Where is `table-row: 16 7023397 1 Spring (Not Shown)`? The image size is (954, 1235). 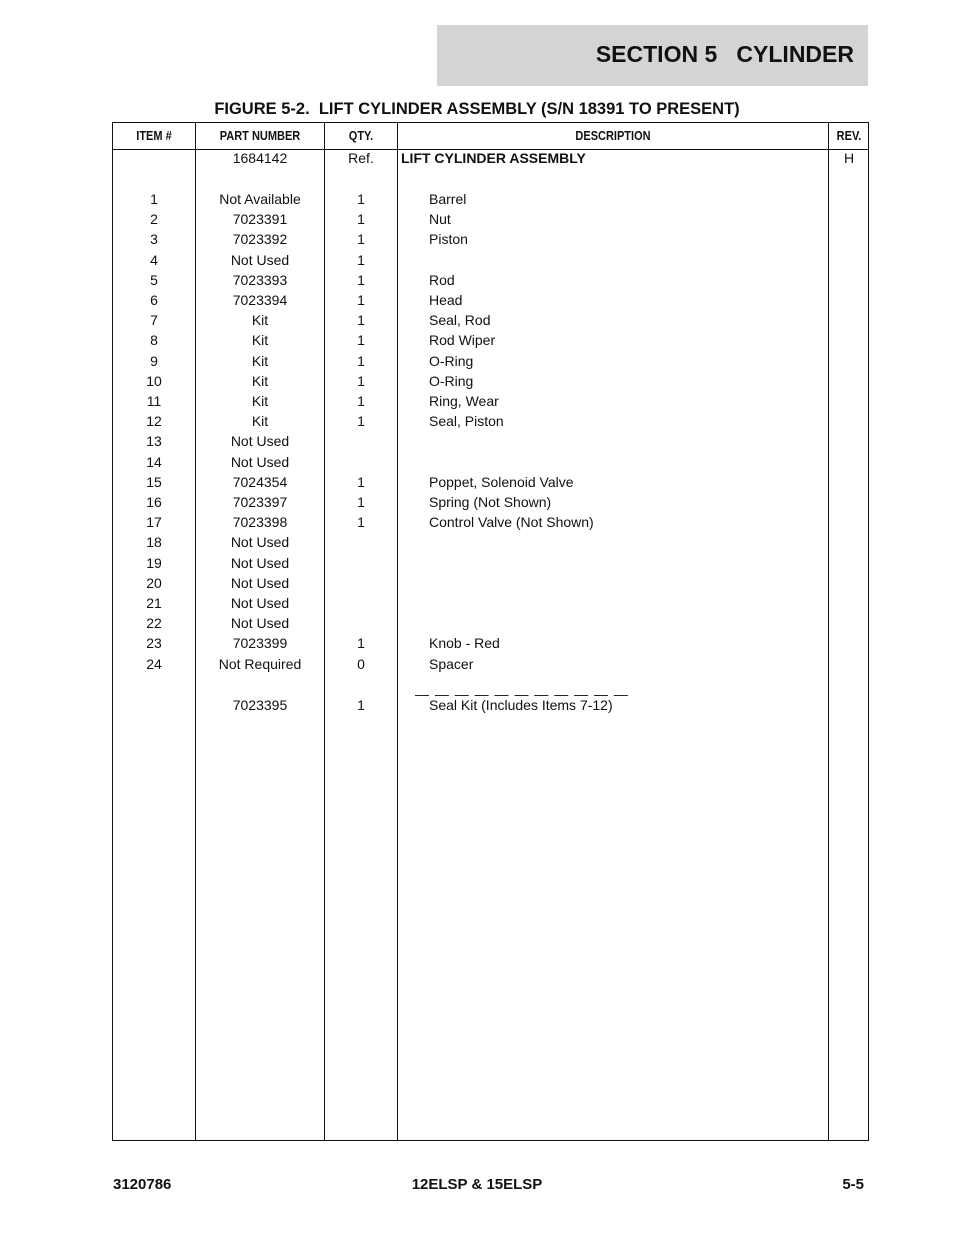 table-row: 16 7023397 1 Spring (Not Shown) is located at coordinates (491, 502).